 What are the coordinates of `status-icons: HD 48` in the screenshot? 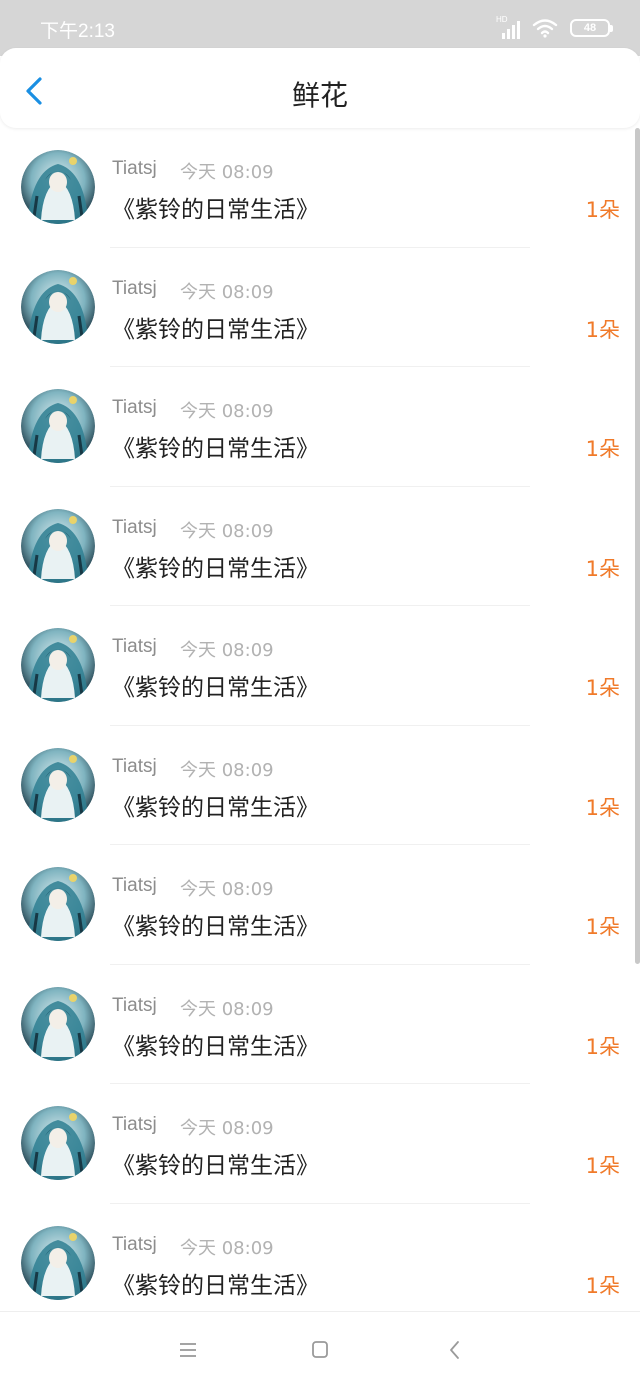 It's located at (554, 28).